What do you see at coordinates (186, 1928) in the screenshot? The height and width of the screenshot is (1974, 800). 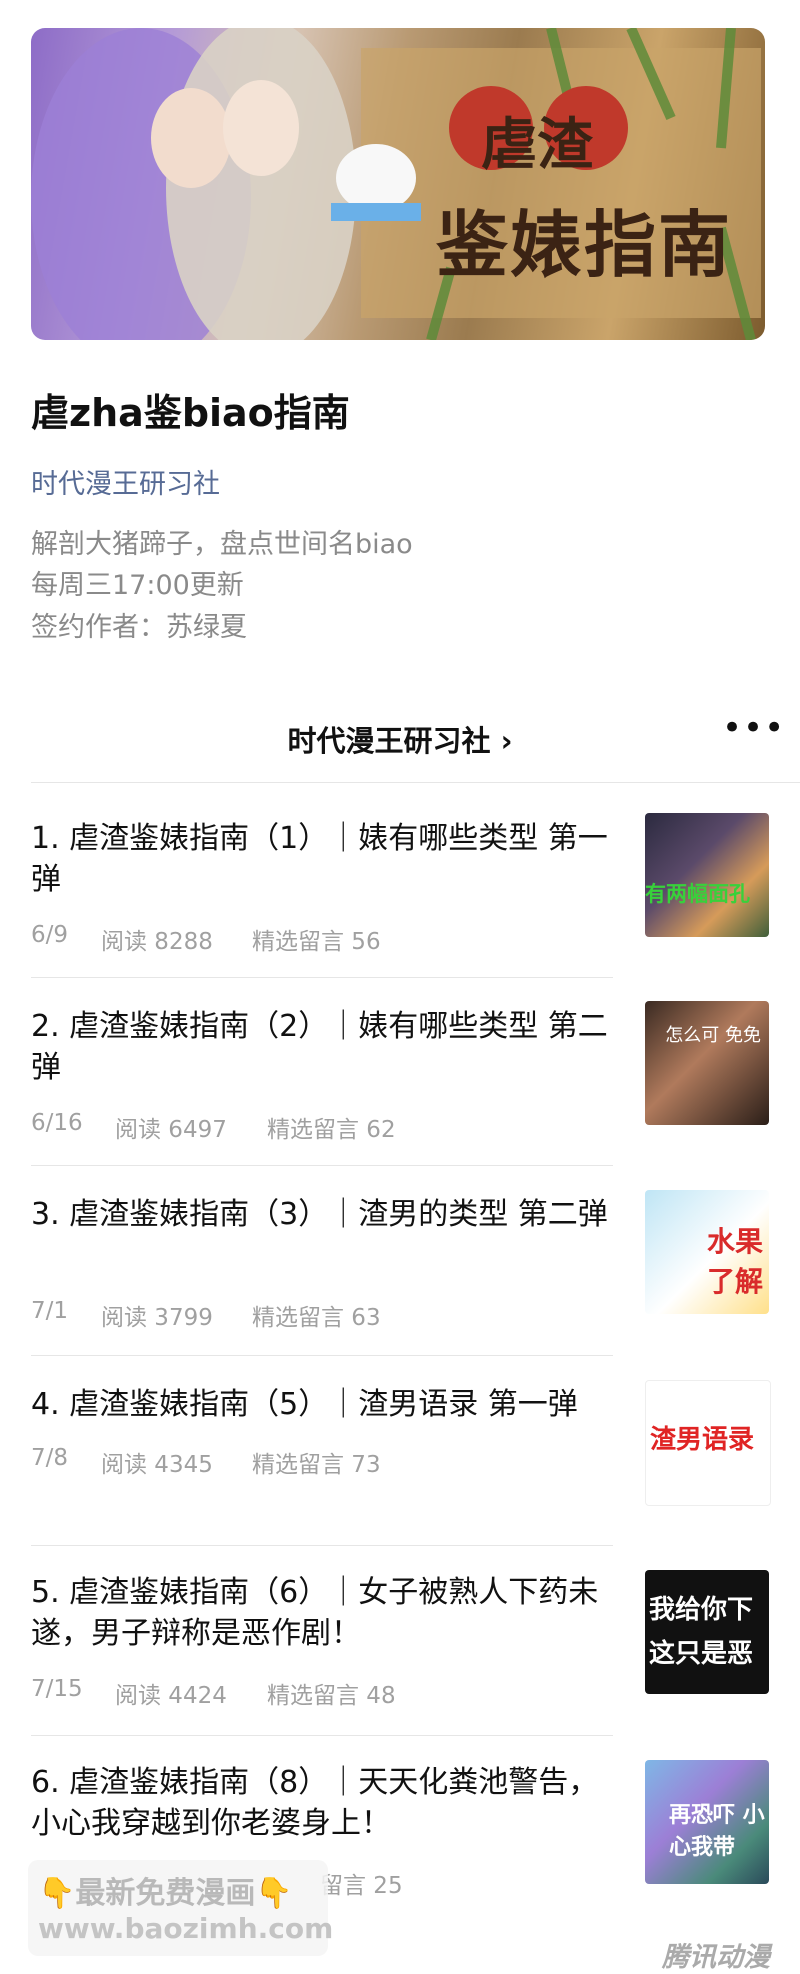 I see `watermark-url: www.baozimh.com` at bounding box center [186, 1928].